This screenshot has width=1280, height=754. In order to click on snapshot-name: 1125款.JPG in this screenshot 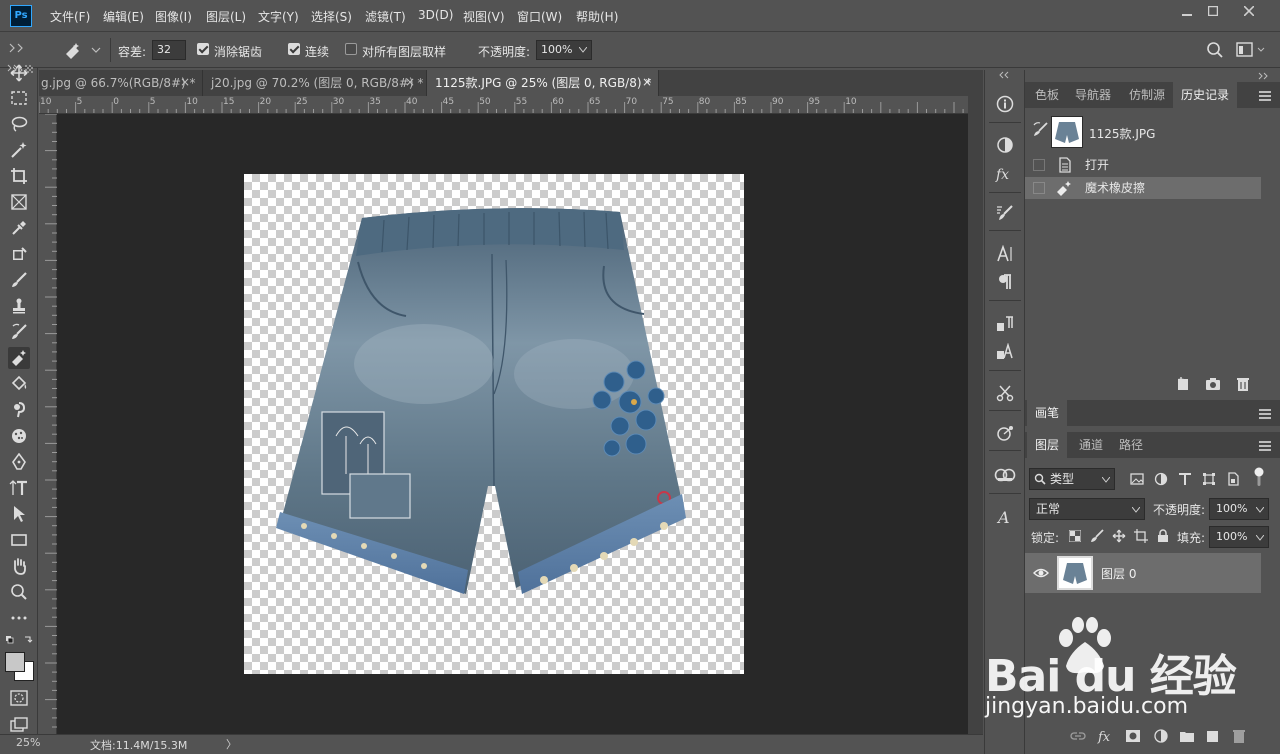, I will do `click(1122, 133)`.